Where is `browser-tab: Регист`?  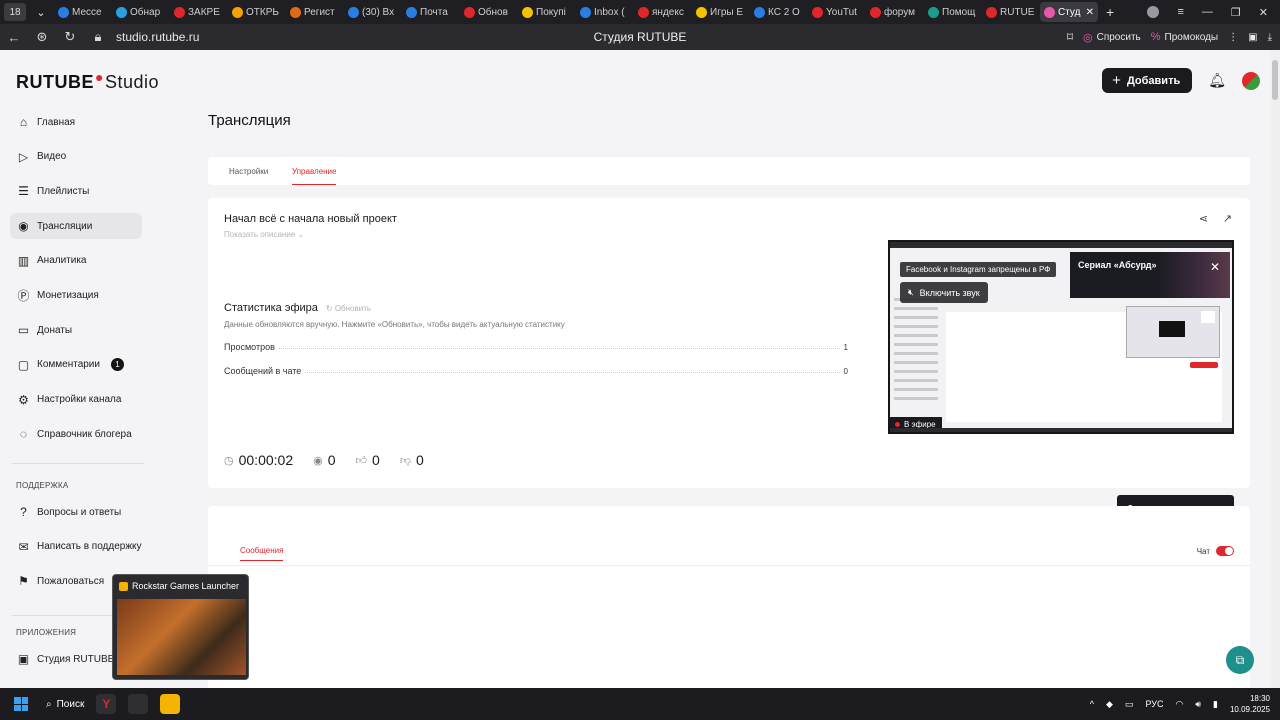 browser-tab: Регист is located at coordinates (314, 12).